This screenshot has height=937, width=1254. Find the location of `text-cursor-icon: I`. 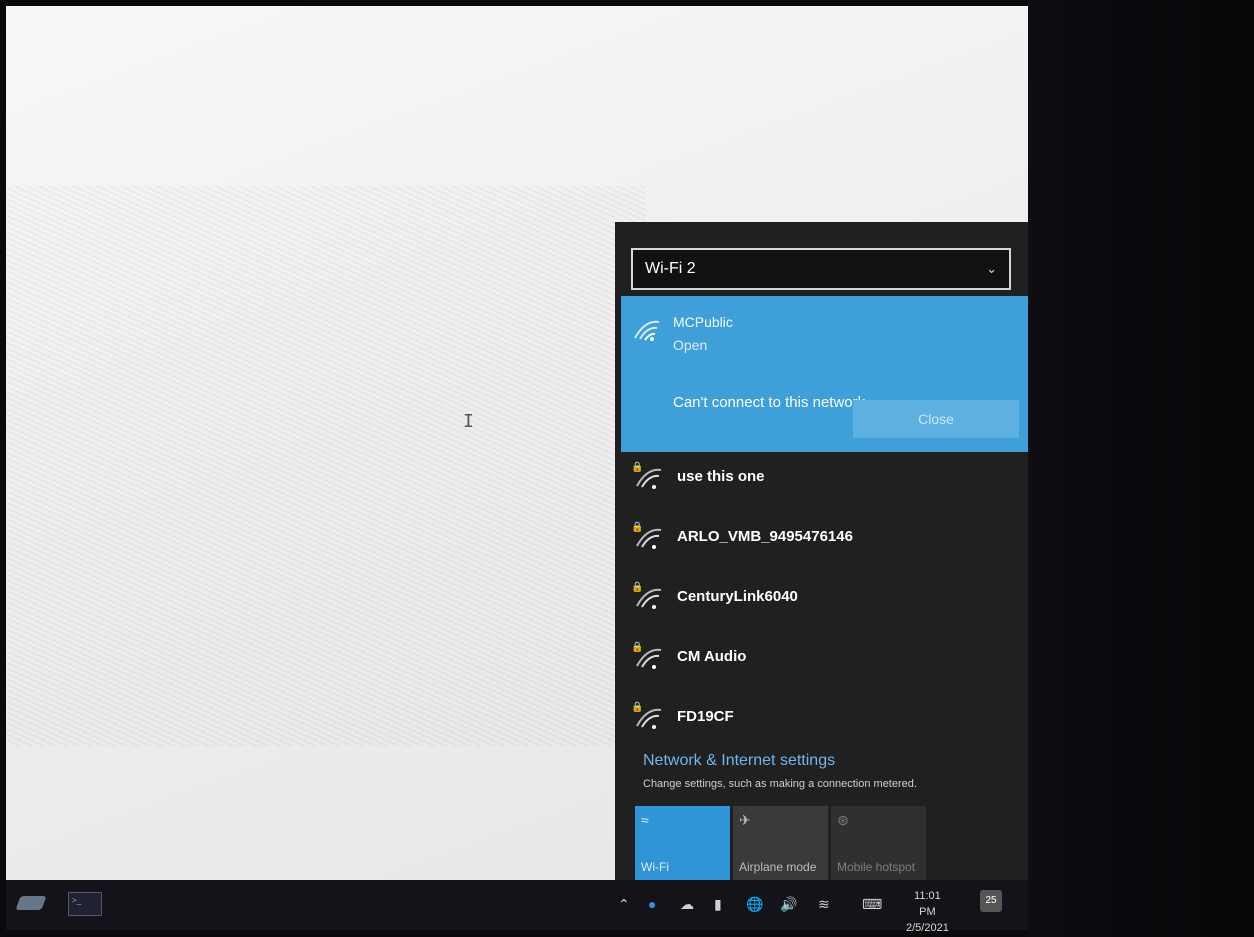

text-cursor-icon: I is located at coordinates (468, 421).